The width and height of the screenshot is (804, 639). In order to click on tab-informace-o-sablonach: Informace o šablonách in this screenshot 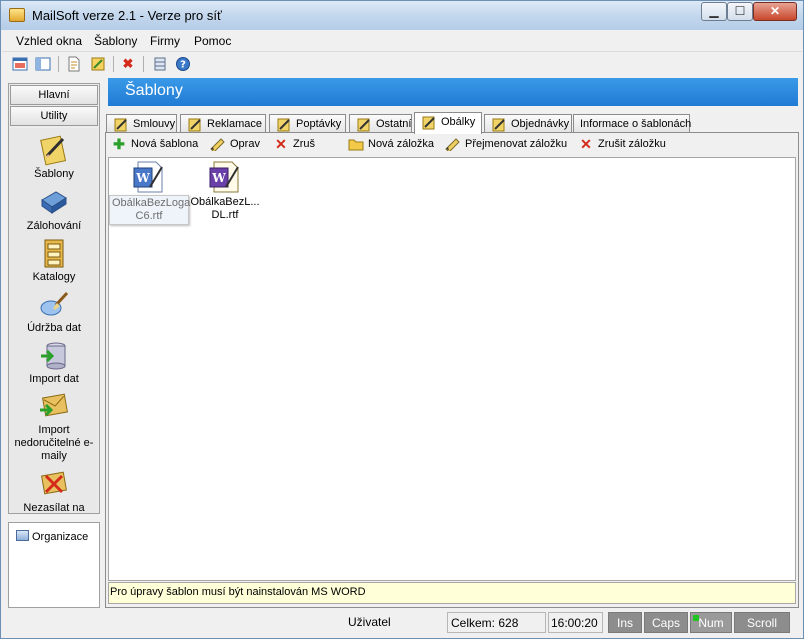, I will do `click(632, 123)`.